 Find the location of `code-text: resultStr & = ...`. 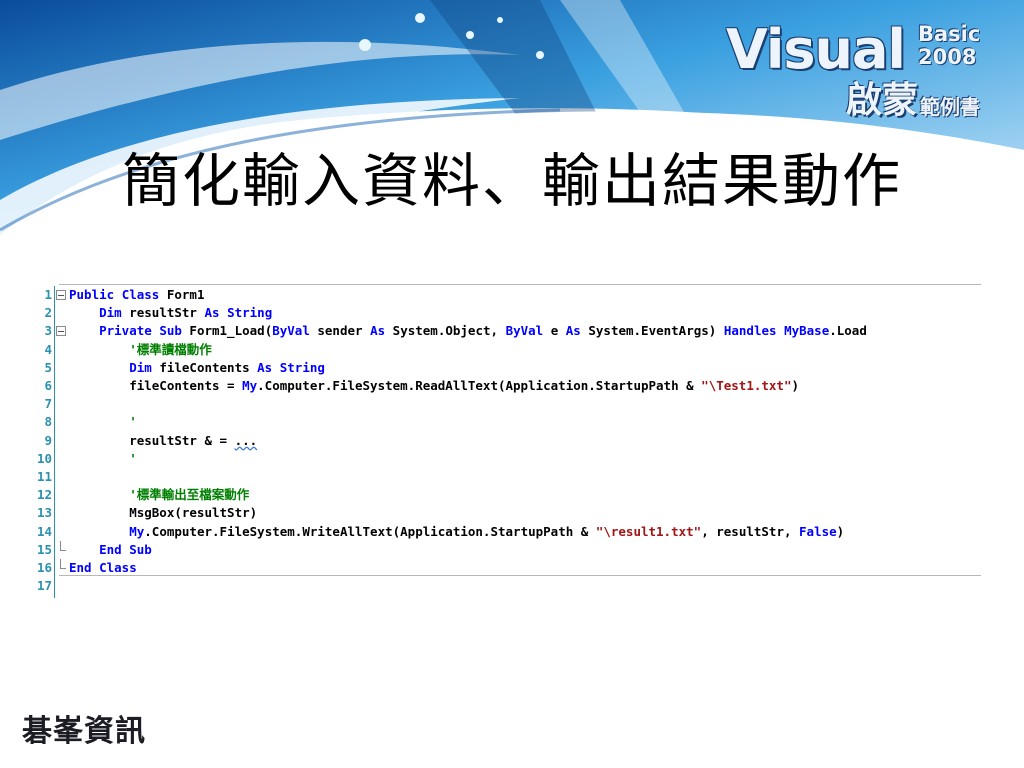

code-text: resultStr & = ... is located at coordinates (163, 440).